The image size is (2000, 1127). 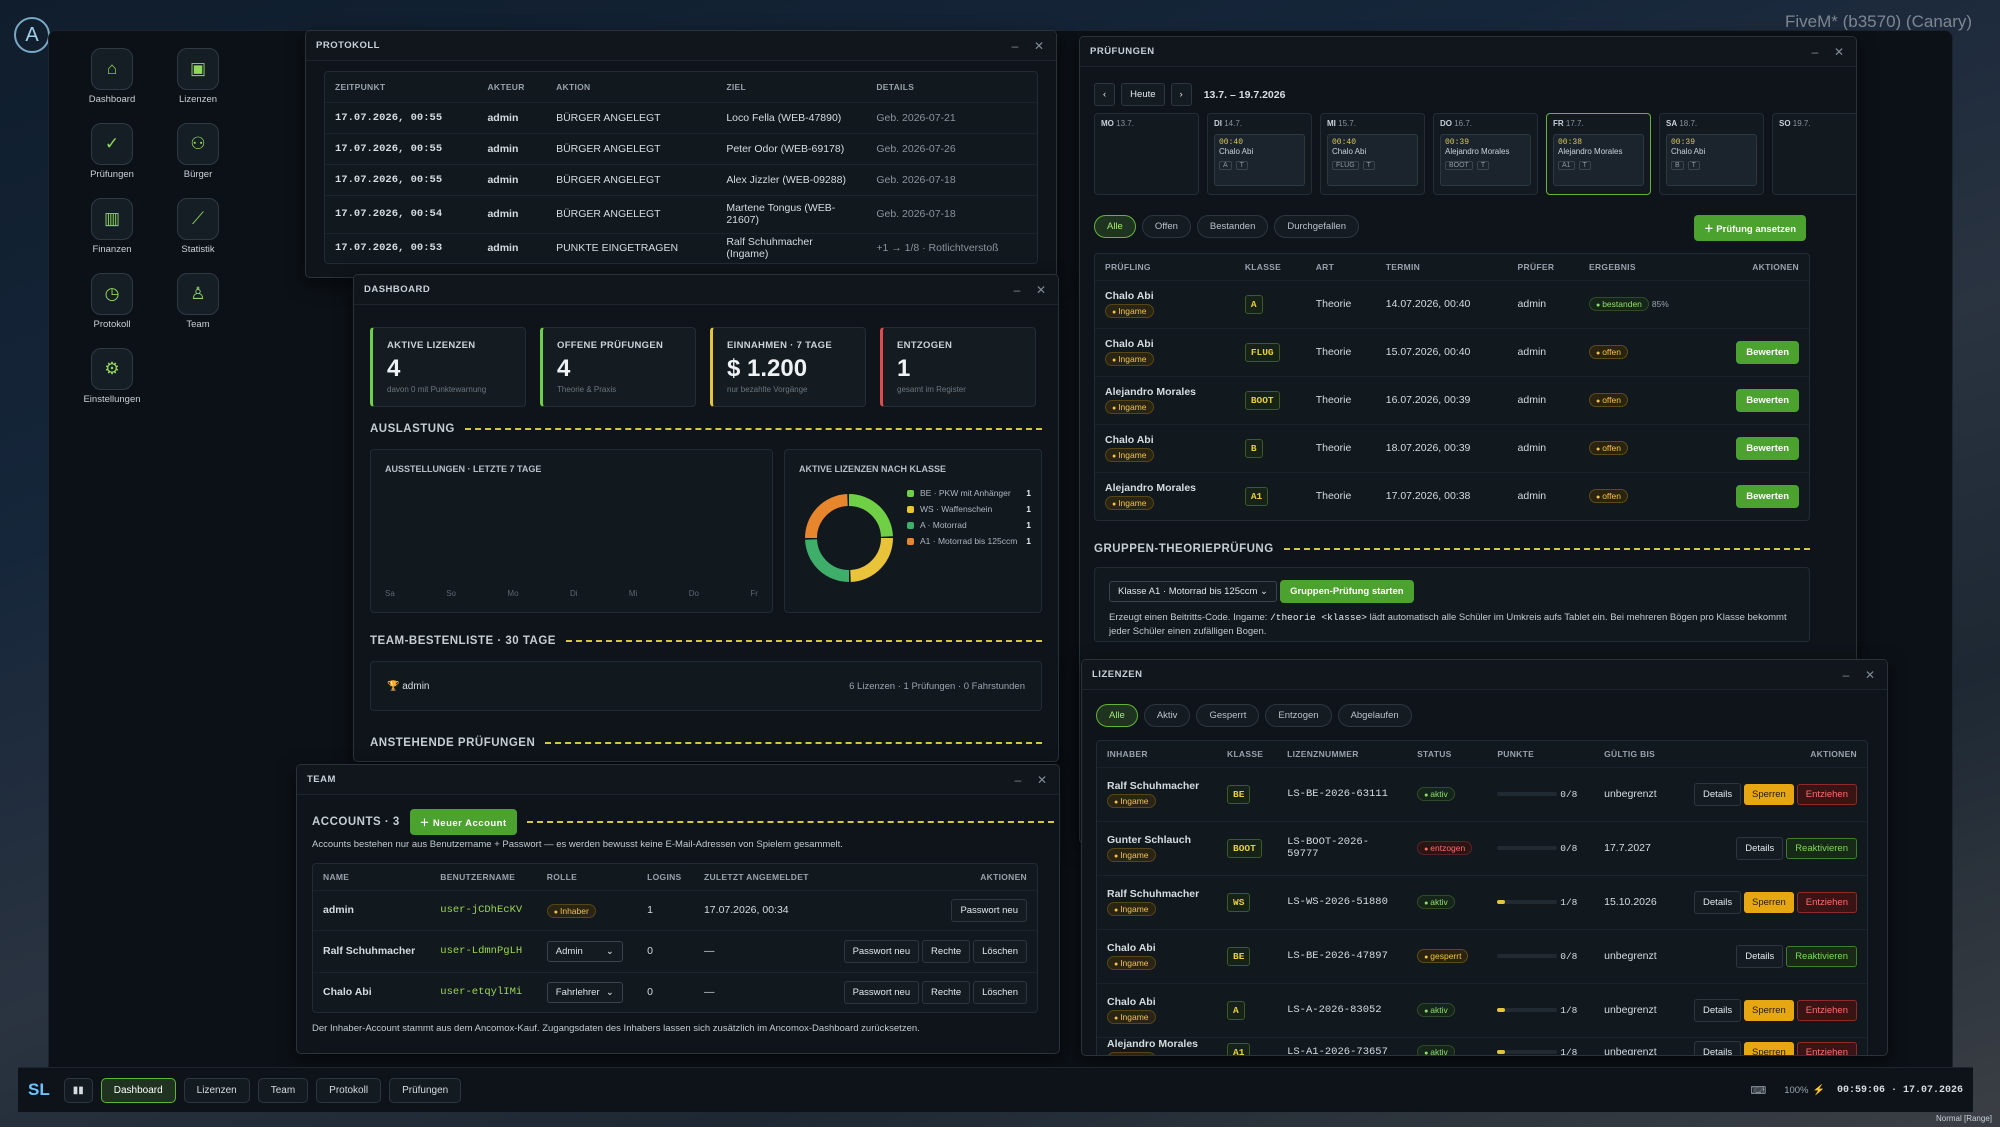 I want to click on tick-label: Mo, so click(x=513, y=593).